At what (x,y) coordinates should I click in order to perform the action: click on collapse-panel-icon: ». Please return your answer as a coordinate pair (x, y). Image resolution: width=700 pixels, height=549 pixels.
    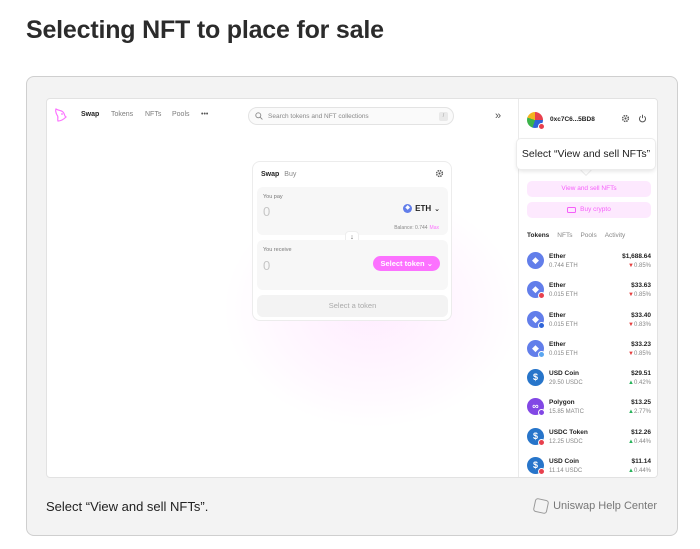
    Looking at the image, I should click on (498, 116).